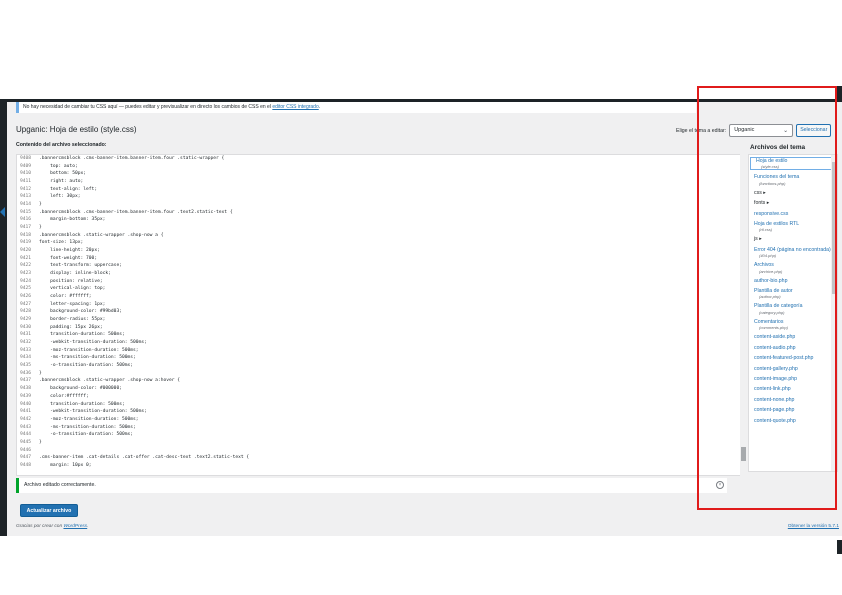  Describe the element at coordinates (382, 182) in the screenshot. I see `code-line: 9411 right: auto;` at that location.